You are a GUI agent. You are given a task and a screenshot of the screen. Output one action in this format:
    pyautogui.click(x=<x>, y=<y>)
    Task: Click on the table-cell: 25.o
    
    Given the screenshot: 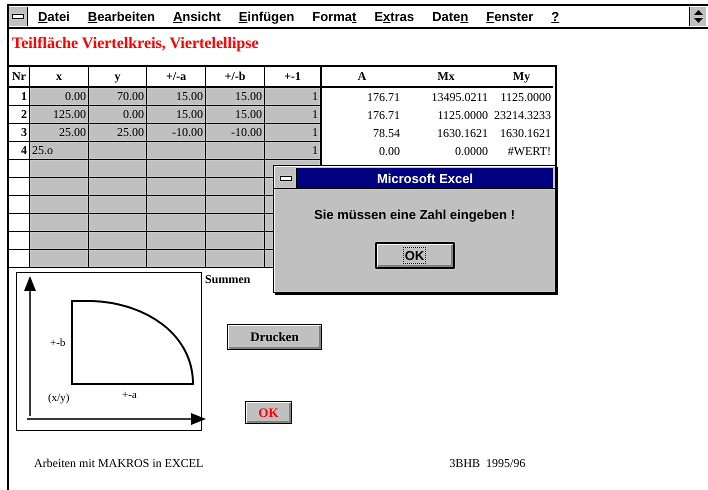 What is the action you would take?
    pyautogui.click(x=59, y=151)
    